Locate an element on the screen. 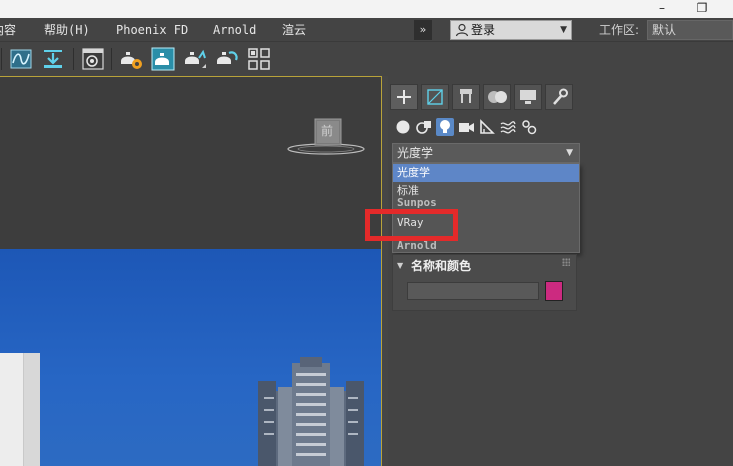 The width and height of the screenshot is (733, 466). modify-icon is located at coordinates (435, 97).